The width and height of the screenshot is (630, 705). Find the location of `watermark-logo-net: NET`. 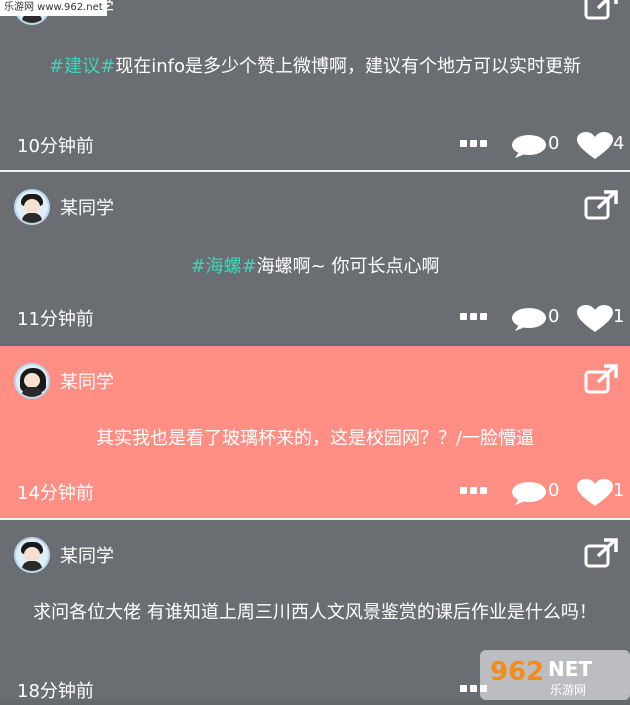

watermark-logo-net: NET is located at coordinates (570, 669).